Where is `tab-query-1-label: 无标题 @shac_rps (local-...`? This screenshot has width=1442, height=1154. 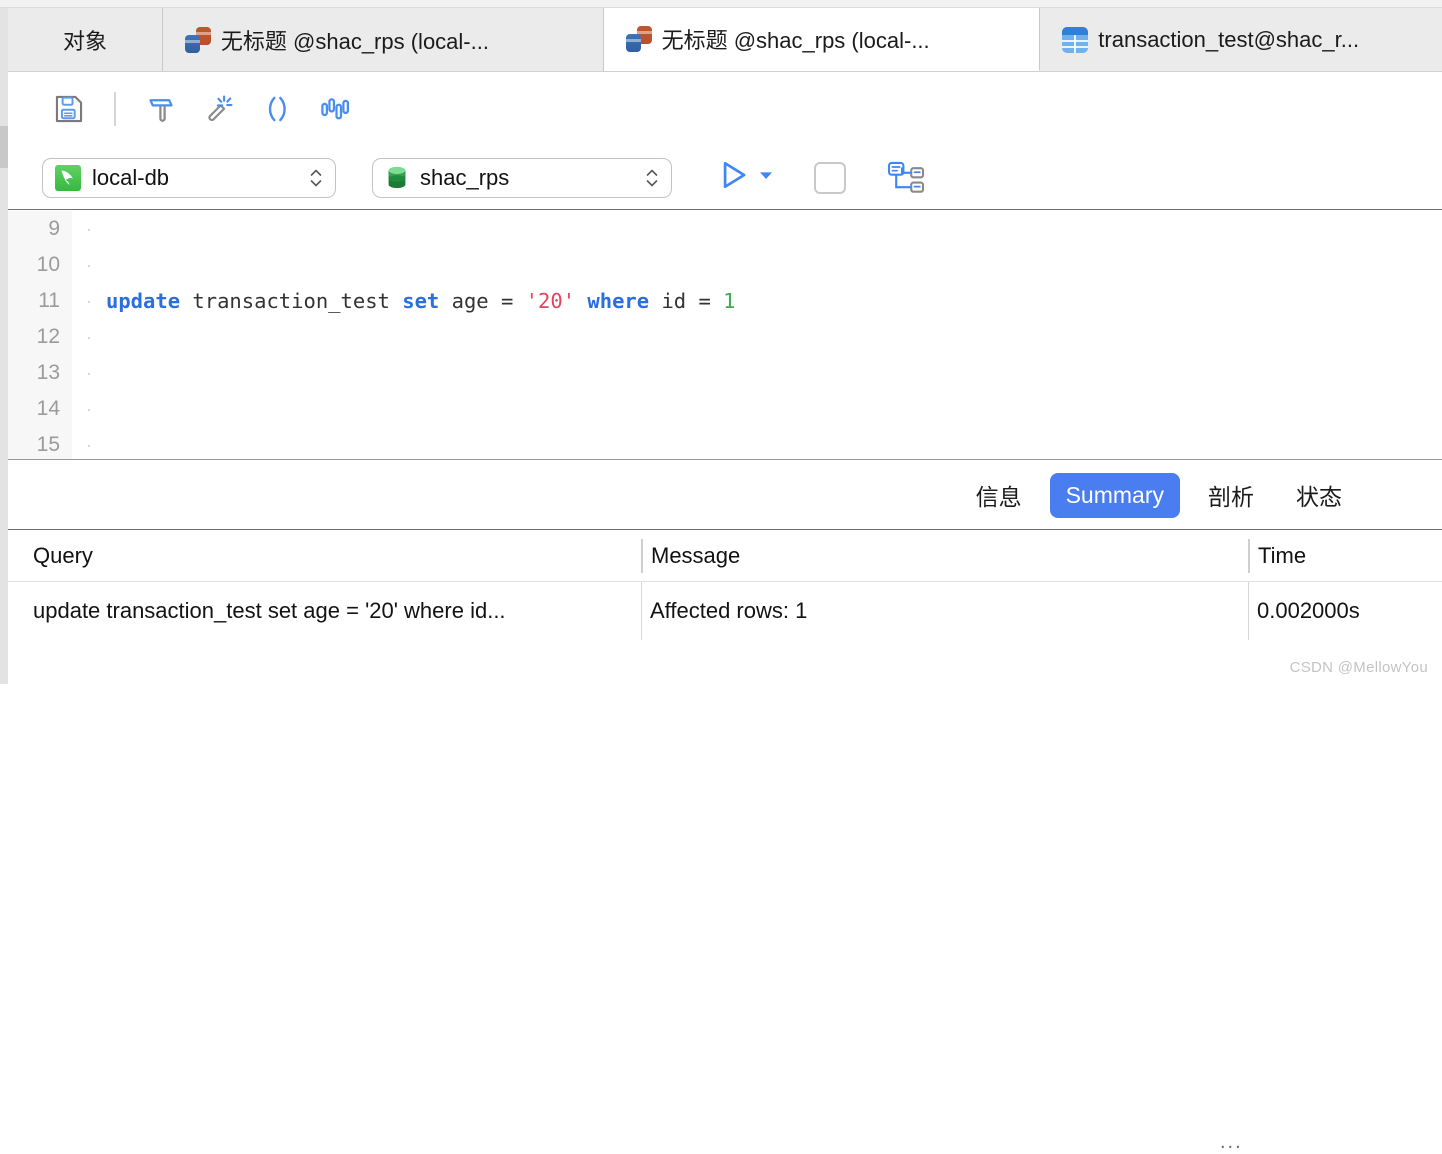
tab-query-1-label: 无标题 @shac_rps (local-... is located at coordinates (354, 41).